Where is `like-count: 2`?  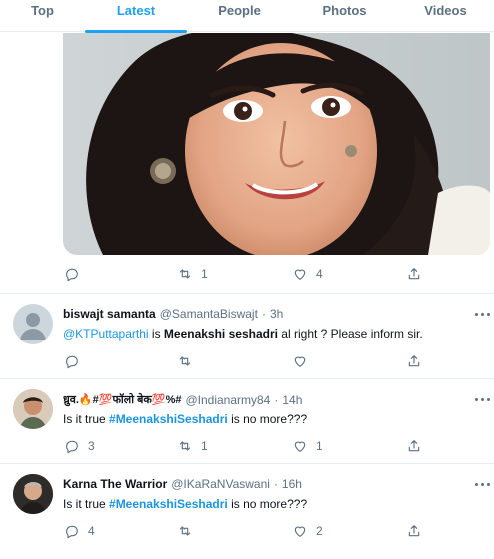
like-count: 2 is located at coordinates (319, 531).